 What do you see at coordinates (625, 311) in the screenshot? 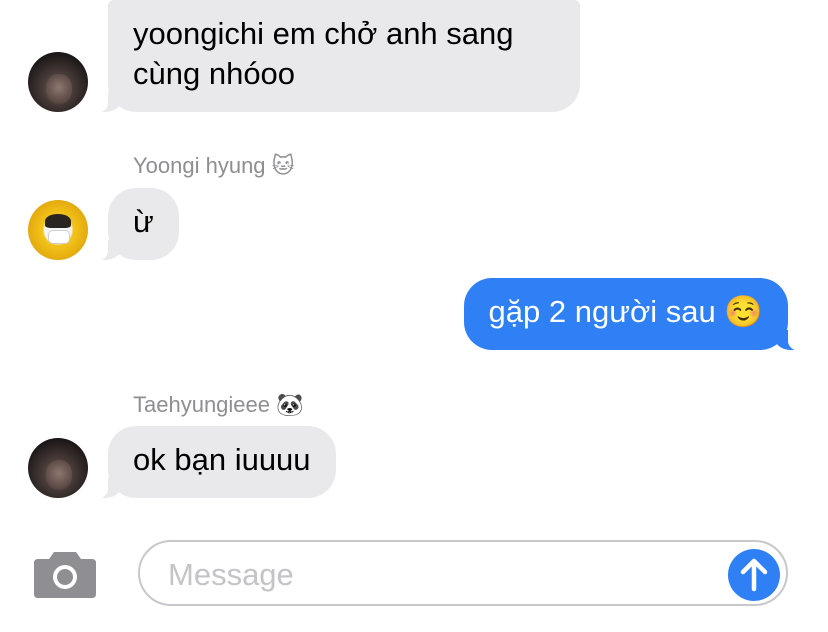
I see `message-text: gặp 2 người sau ☺️` at bounding box center [625, 311].